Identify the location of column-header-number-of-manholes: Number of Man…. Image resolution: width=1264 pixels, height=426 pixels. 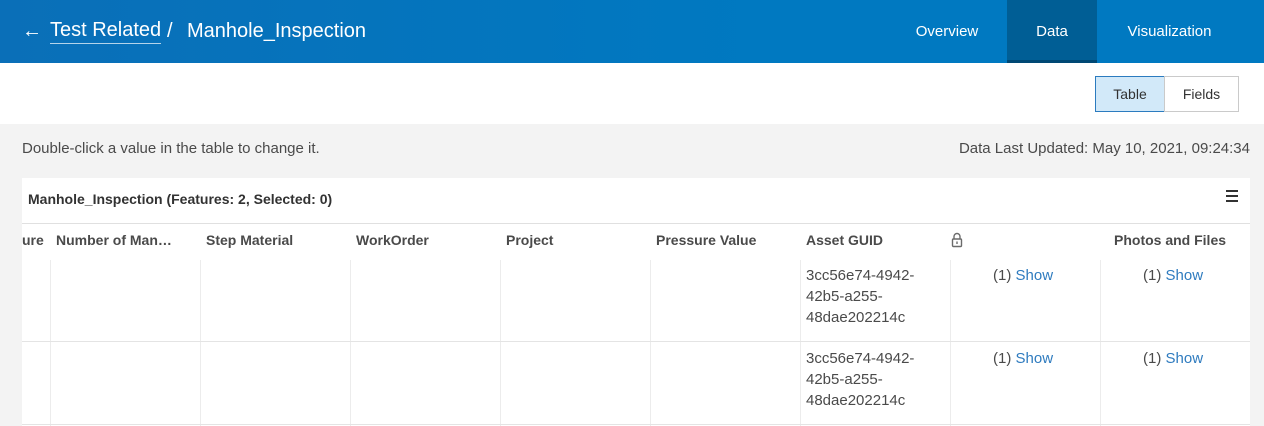
(114, 240).